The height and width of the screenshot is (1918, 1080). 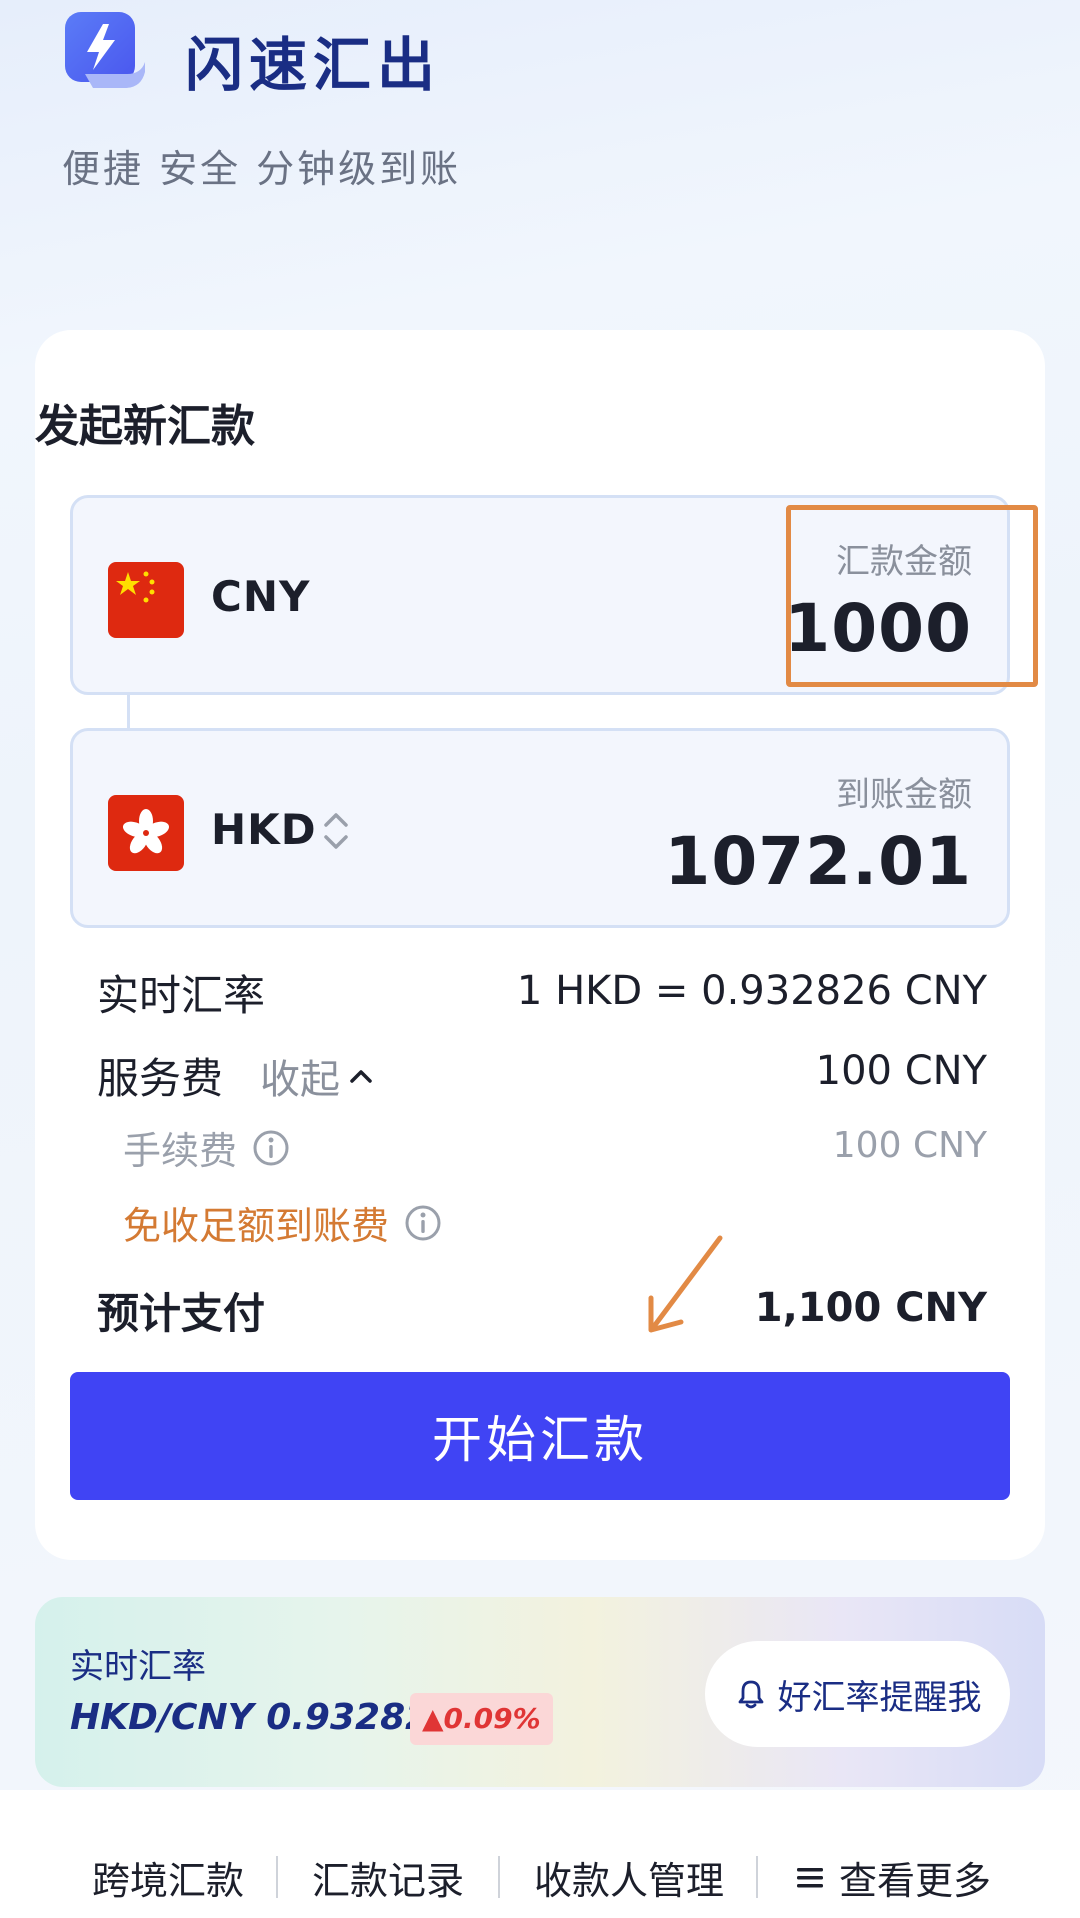 I want to click on target-currency-code: HKD, so click(x=264, y=829).